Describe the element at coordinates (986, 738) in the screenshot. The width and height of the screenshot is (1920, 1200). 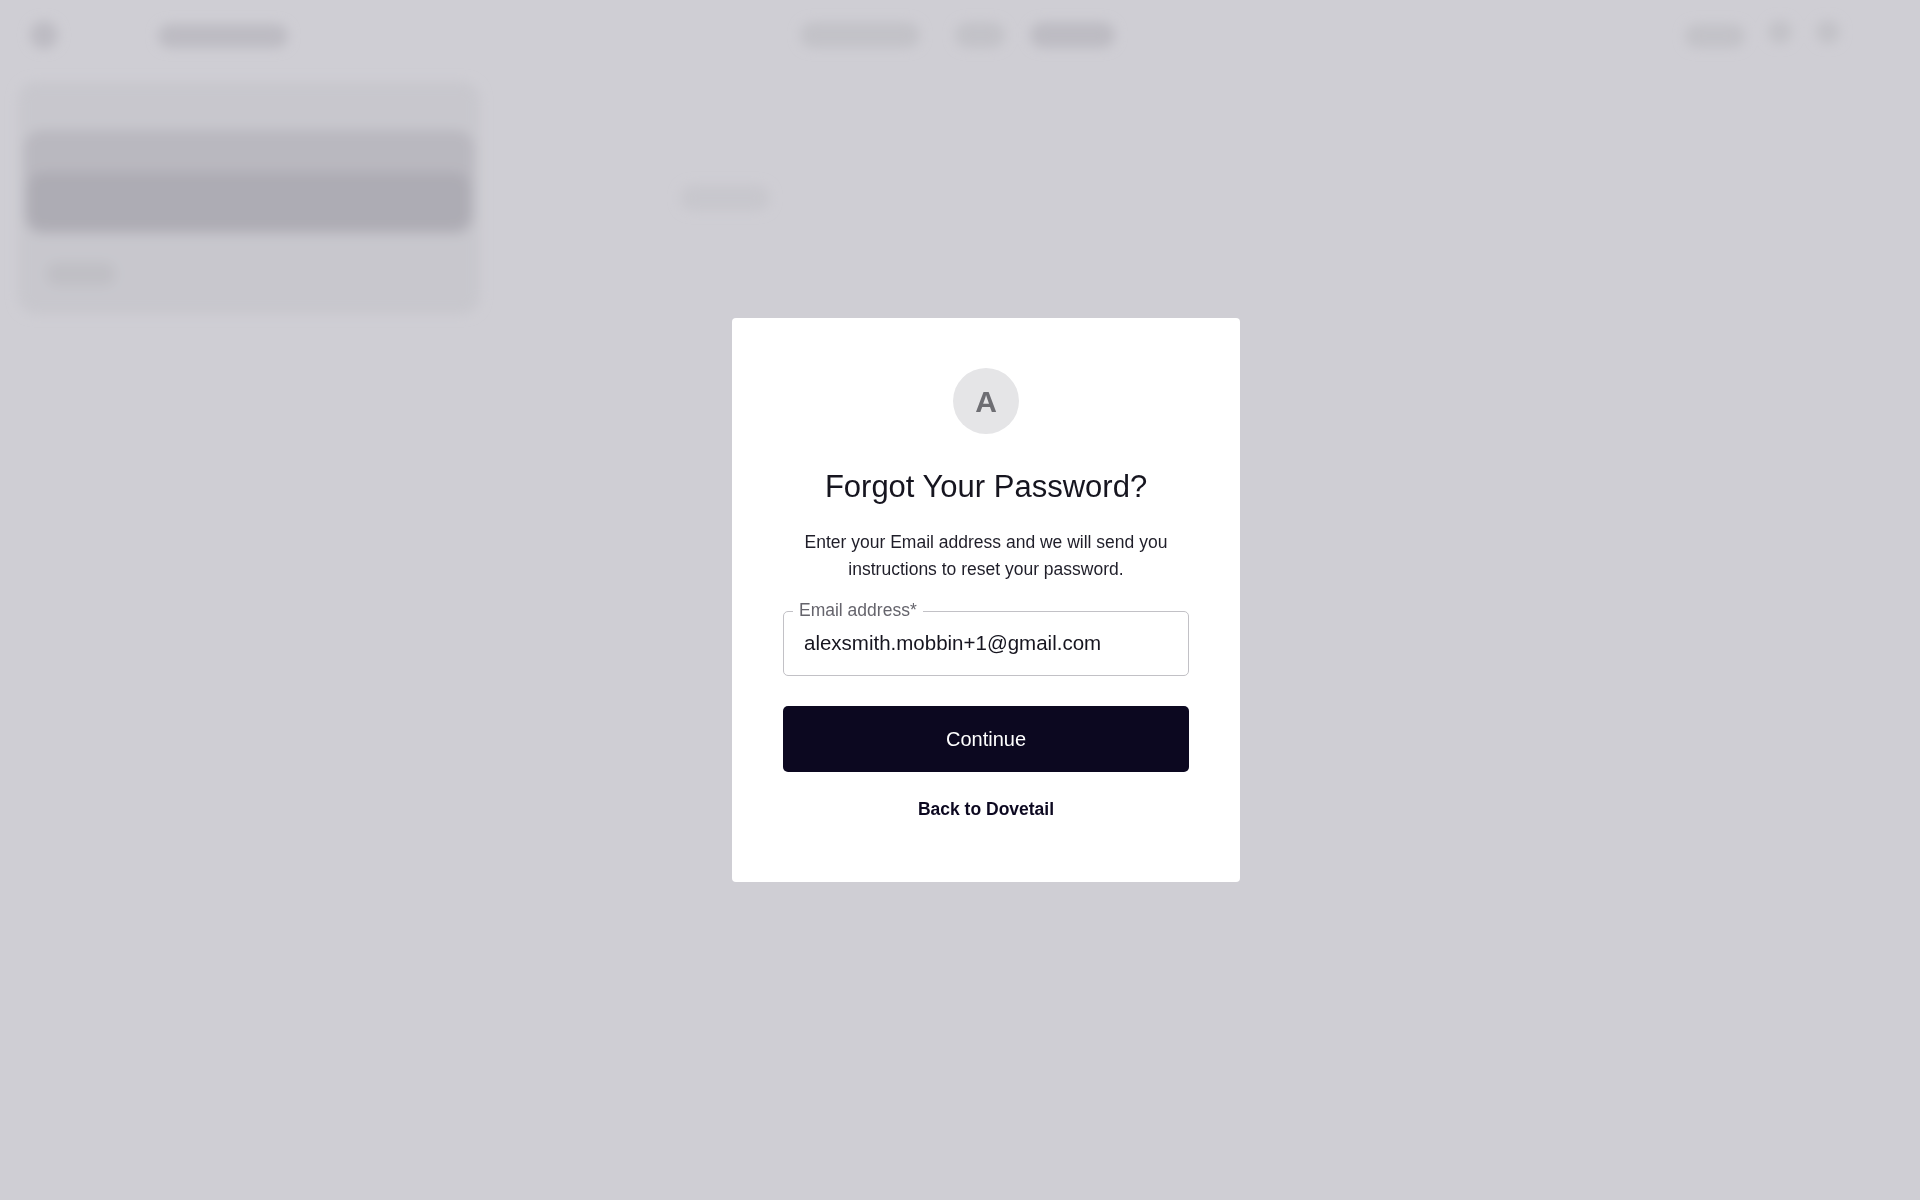
I see `continue-button: Continue` at that location.